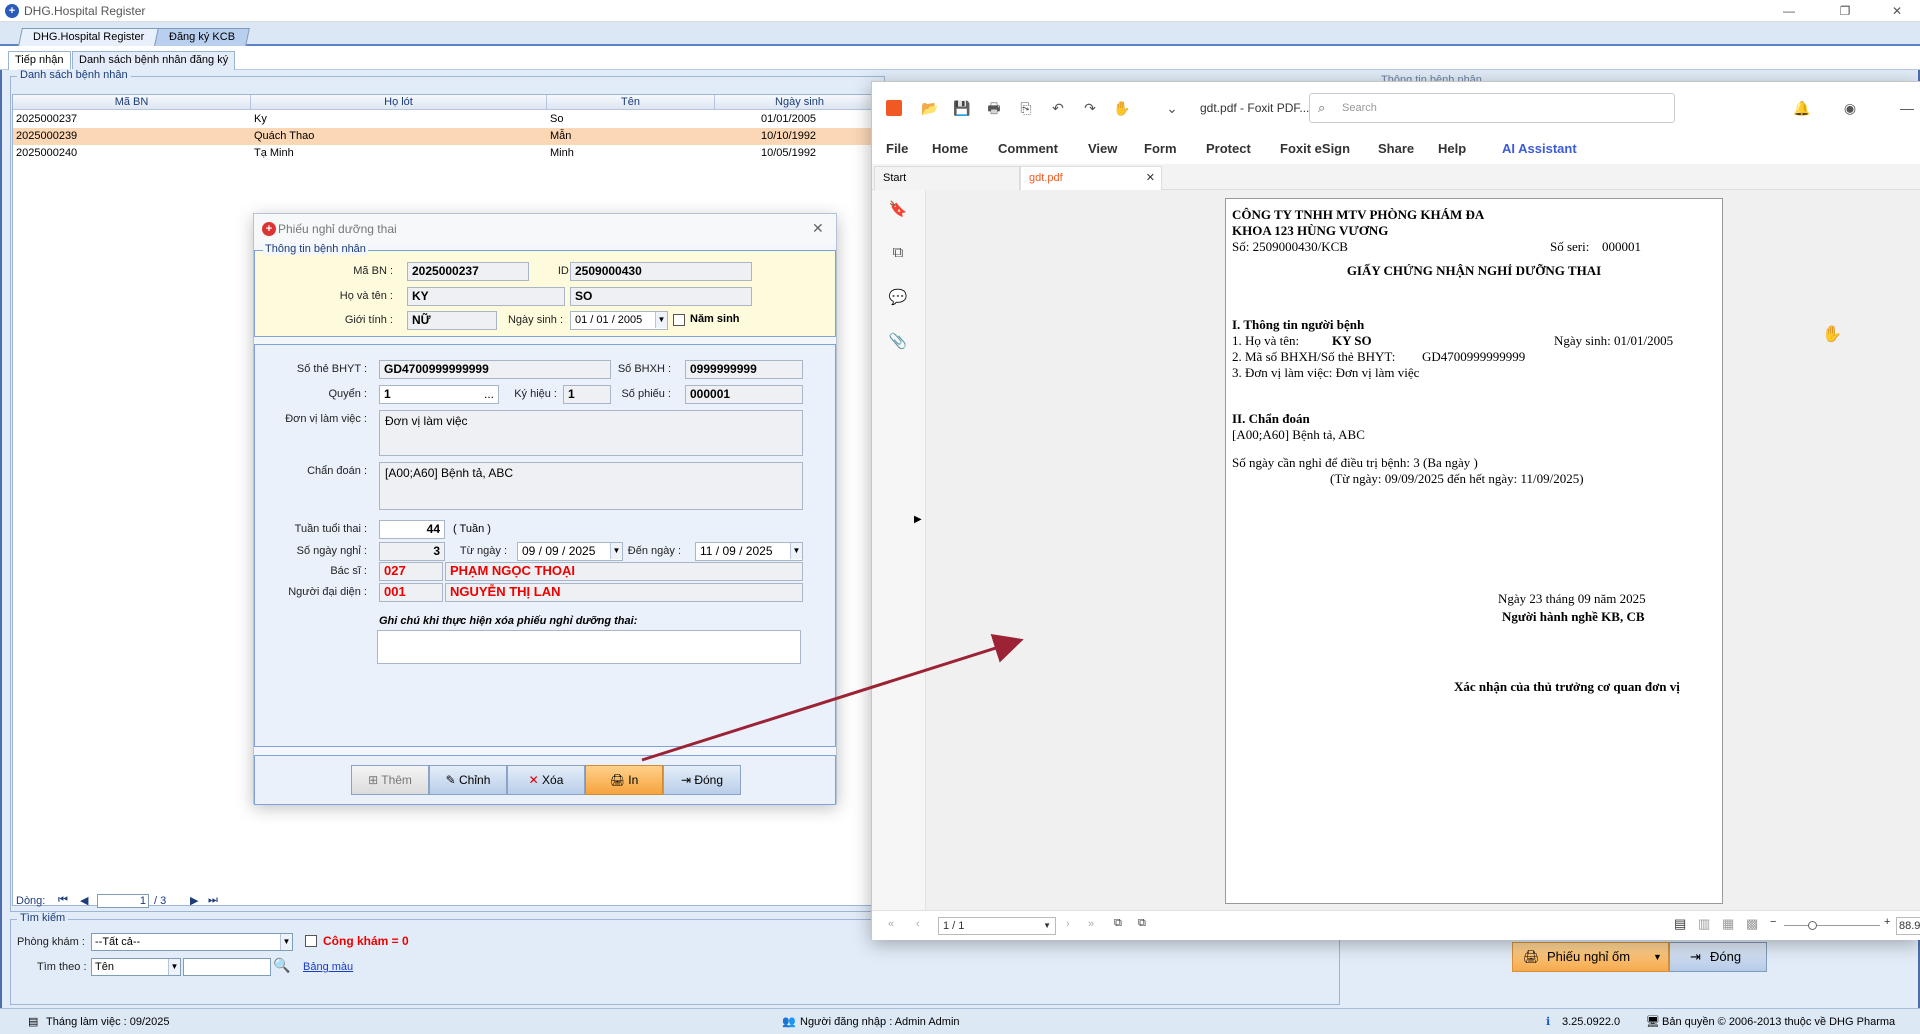  What do you see at coordinates (399, 102) in the screenshot?
I see `header-ho-lot: Họ lót` at bounding box center [399, 102].